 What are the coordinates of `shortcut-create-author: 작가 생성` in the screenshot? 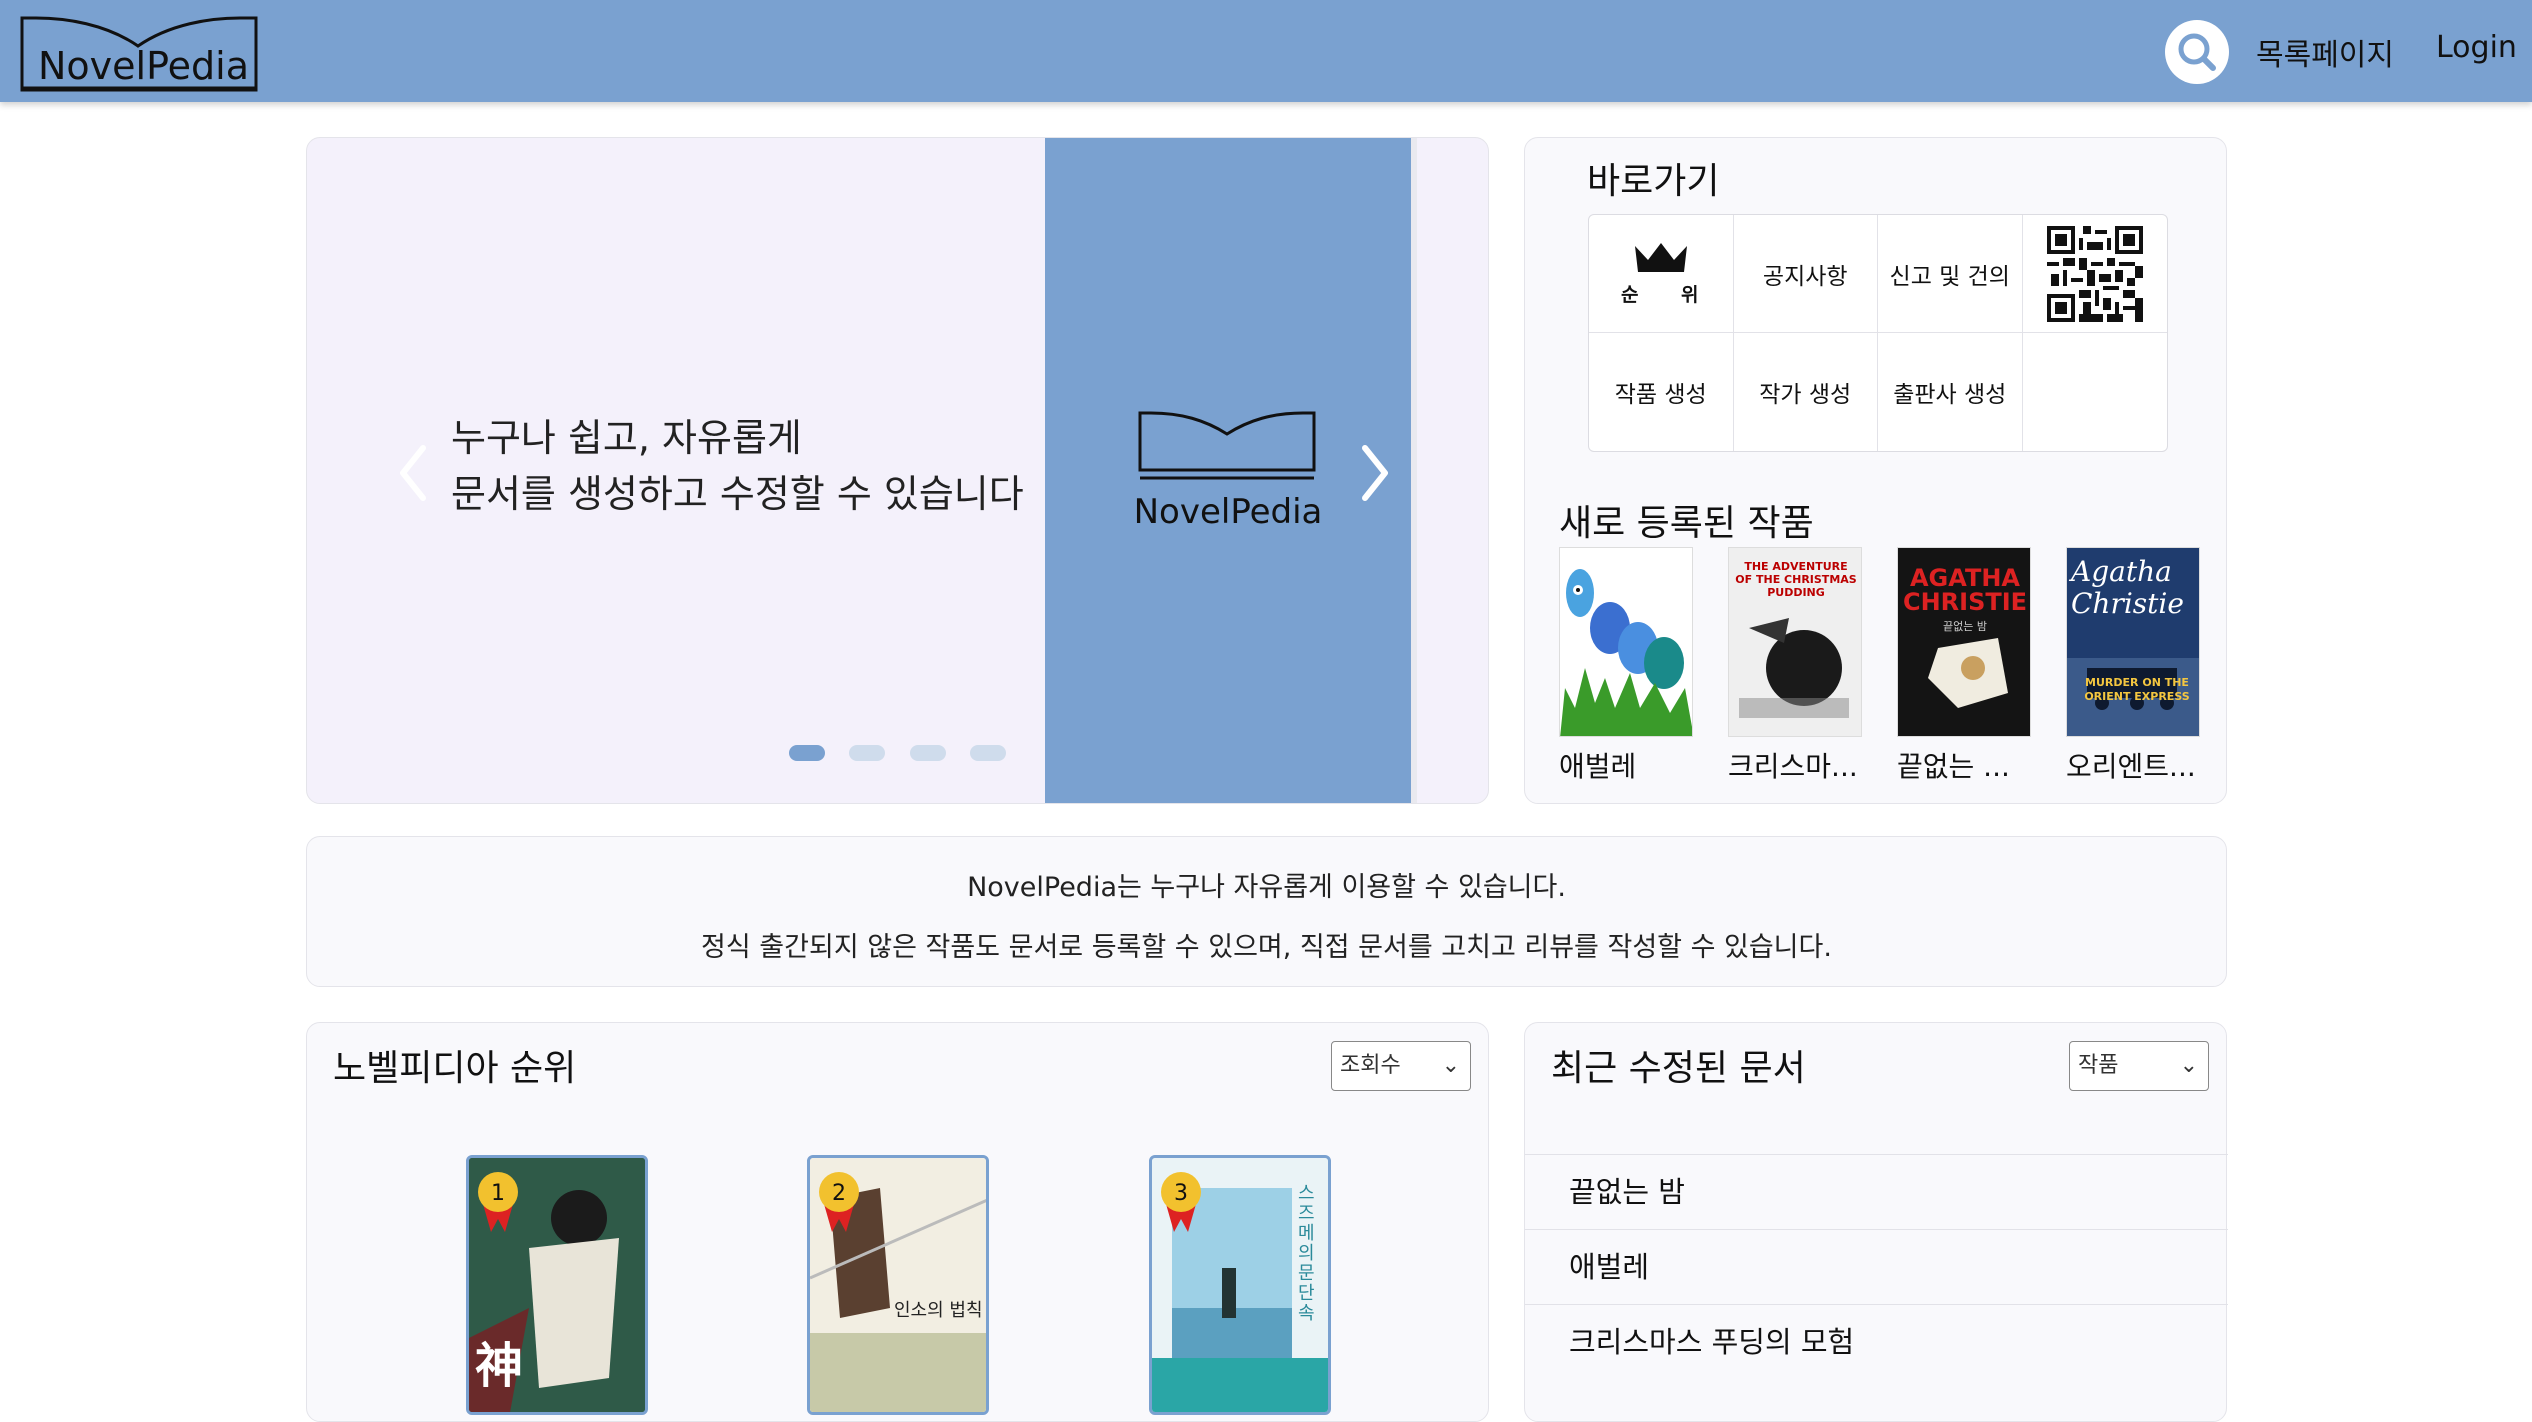 It's located at (1806, 392).